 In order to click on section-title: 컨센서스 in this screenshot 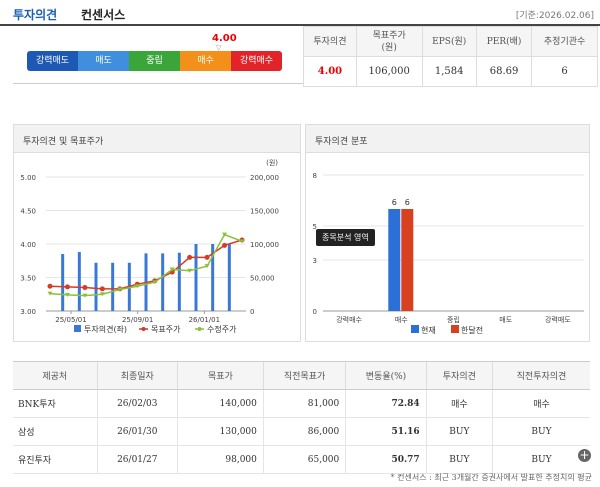, I will do `click(103, 15)`.